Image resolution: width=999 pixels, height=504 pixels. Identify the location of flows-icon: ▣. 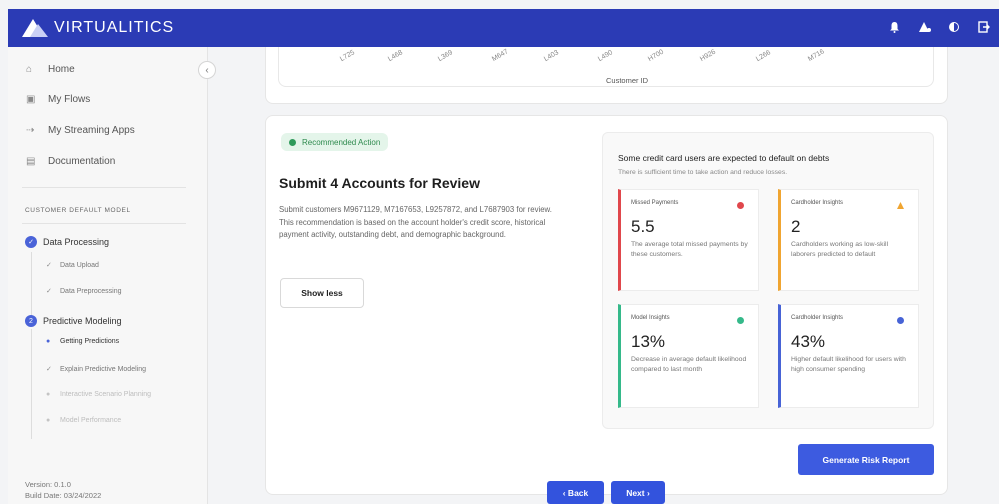
(31, 99).